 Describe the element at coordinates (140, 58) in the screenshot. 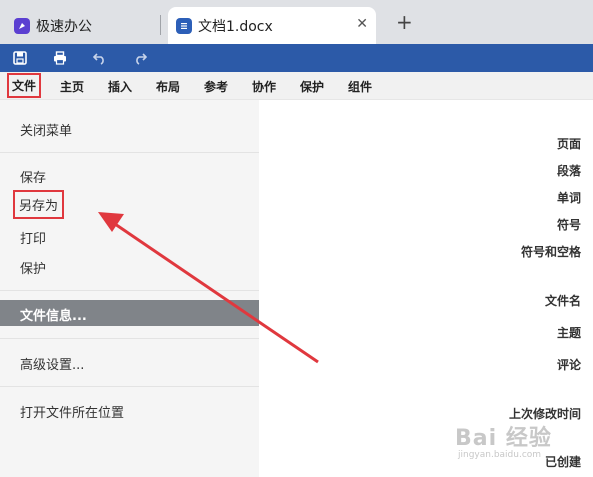

I see `redo-icon` at that location.